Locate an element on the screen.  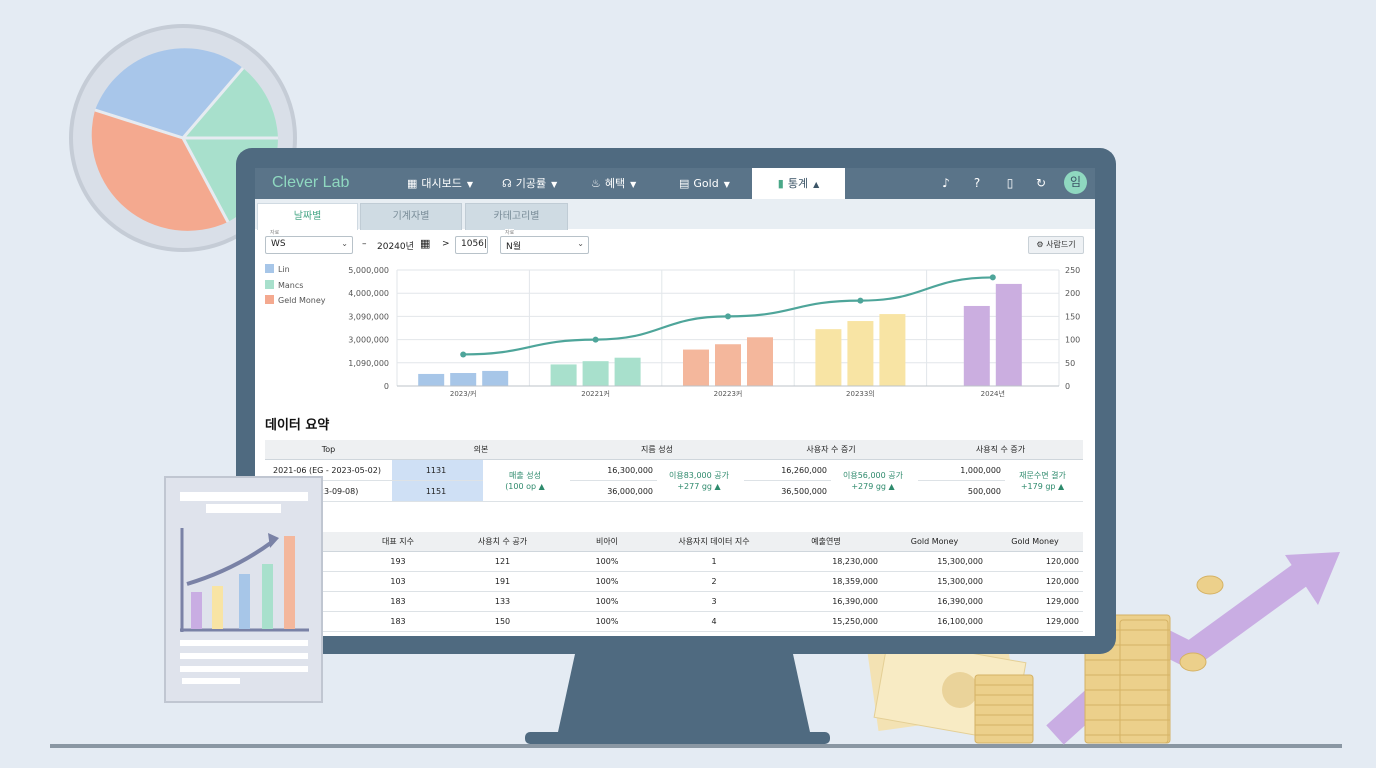
detail-header: 예출연명 is located at coordinates (826, 542).